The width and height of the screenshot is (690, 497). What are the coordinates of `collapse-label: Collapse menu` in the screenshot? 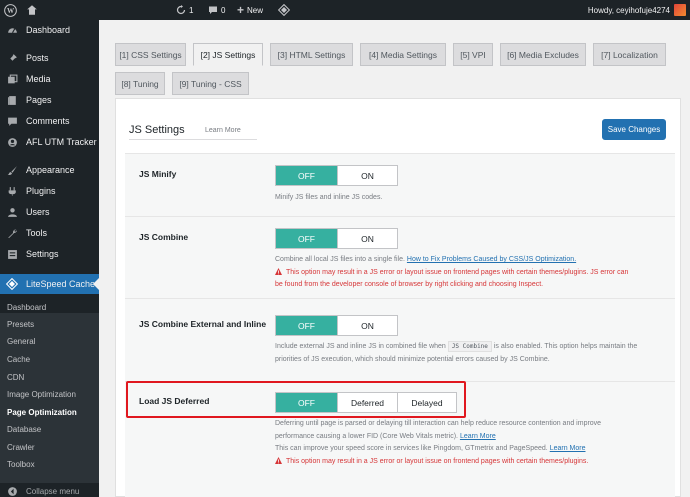 It's located at (53, 491).